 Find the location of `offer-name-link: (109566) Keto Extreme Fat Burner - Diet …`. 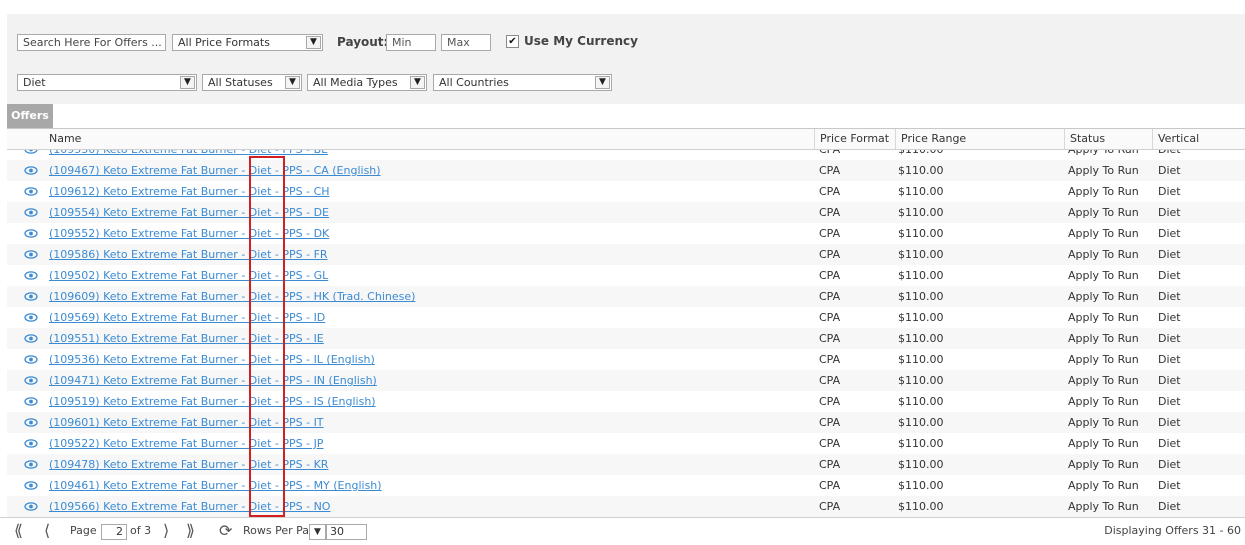

offer-name-link: (109566) Keto Extreme Fat Burner - Diet … is located at coordinates (189, 506).